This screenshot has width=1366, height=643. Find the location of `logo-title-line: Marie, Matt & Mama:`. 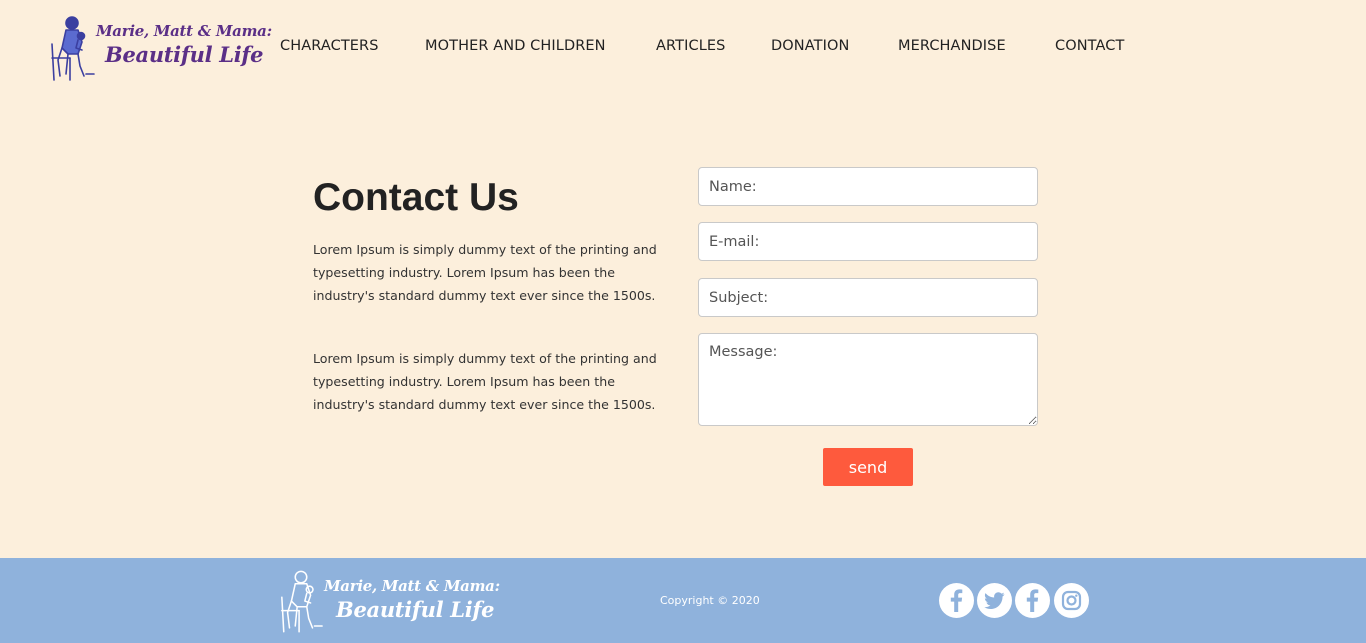

logo-title-line: Marie, Matt & Mama: is located at coordinates (184, 31).